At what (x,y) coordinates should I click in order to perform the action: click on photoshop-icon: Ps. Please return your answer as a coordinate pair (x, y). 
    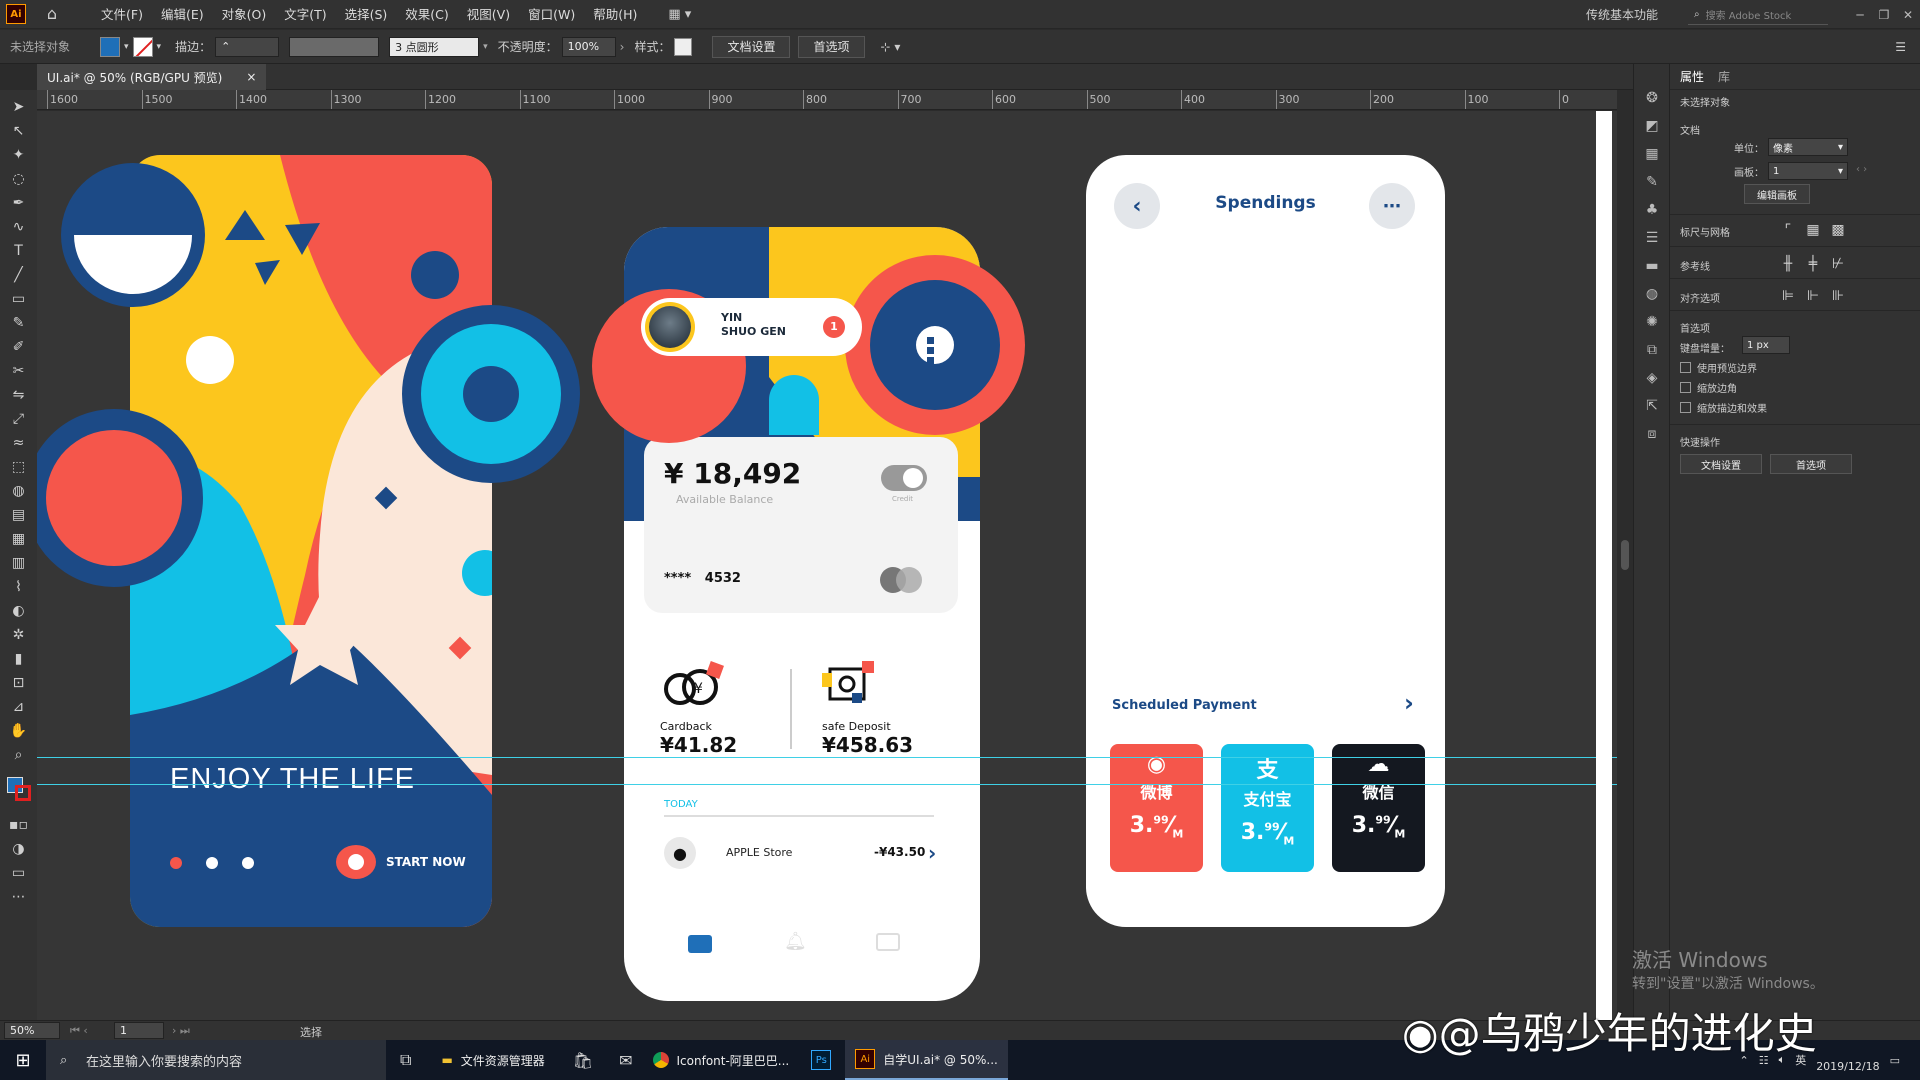
    Looking at the image, I should click on (821, 1060).